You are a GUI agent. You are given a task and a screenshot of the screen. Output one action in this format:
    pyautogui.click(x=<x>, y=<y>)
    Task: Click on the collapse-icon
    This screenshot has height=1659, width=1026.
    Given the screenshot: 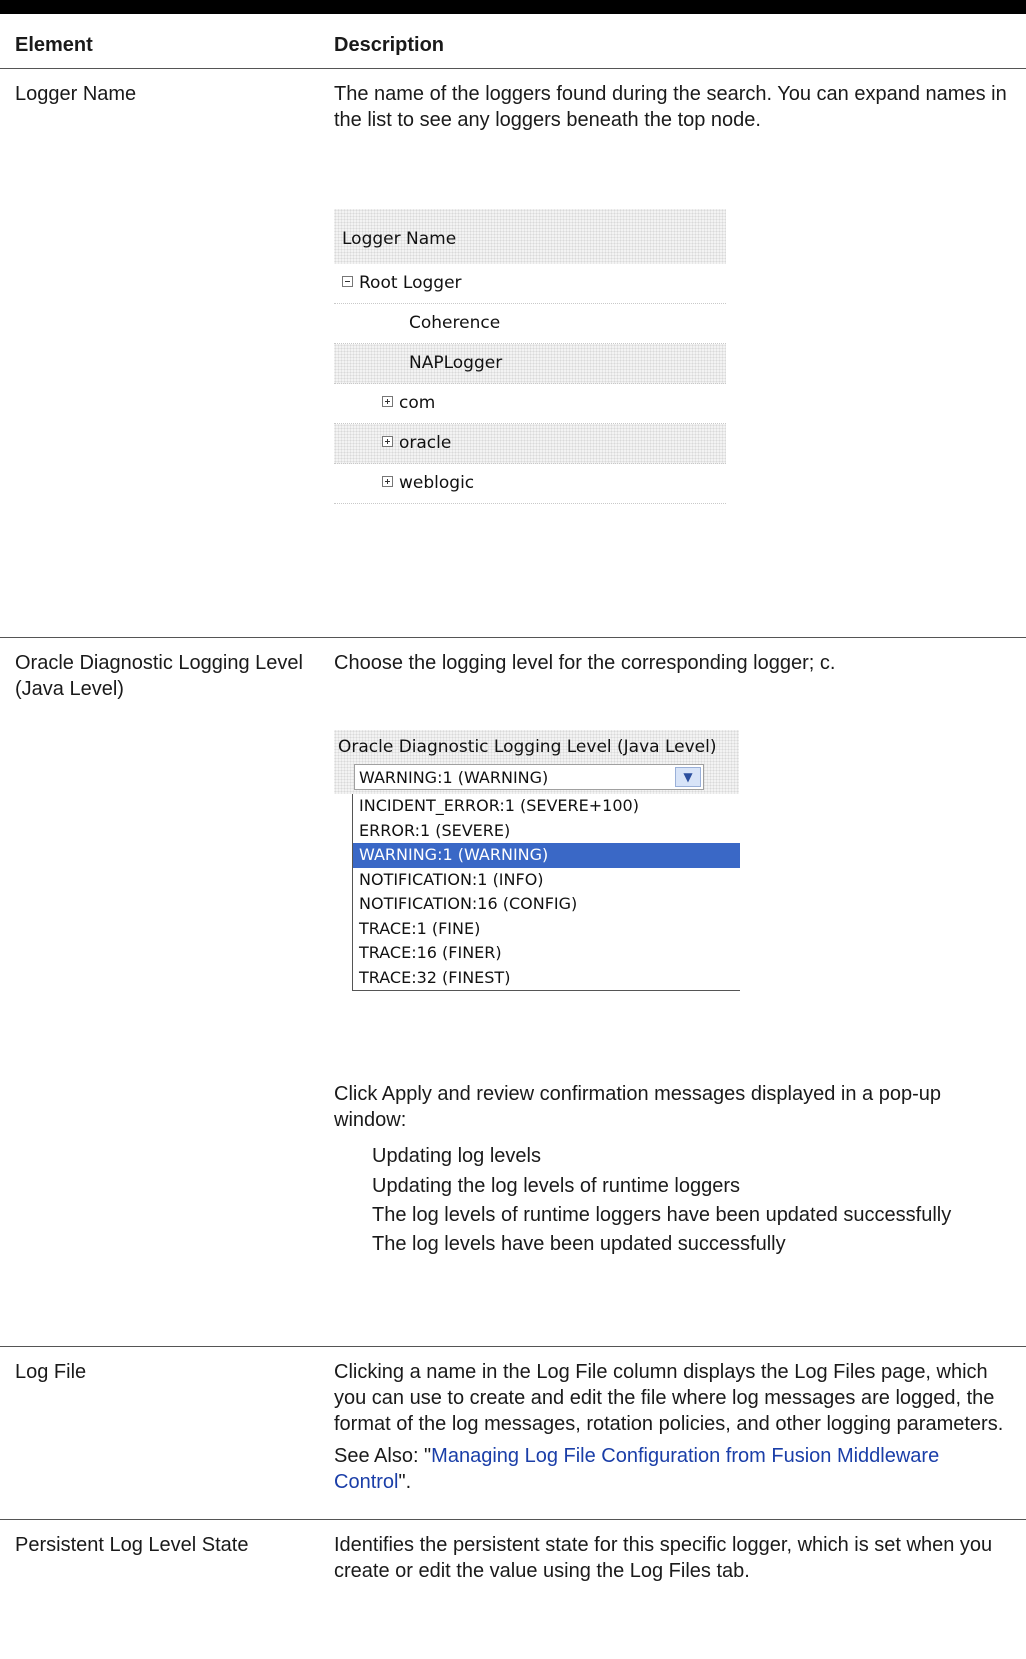 What is the action you would take?
    pyautogui.click(x=347, y=281)
    